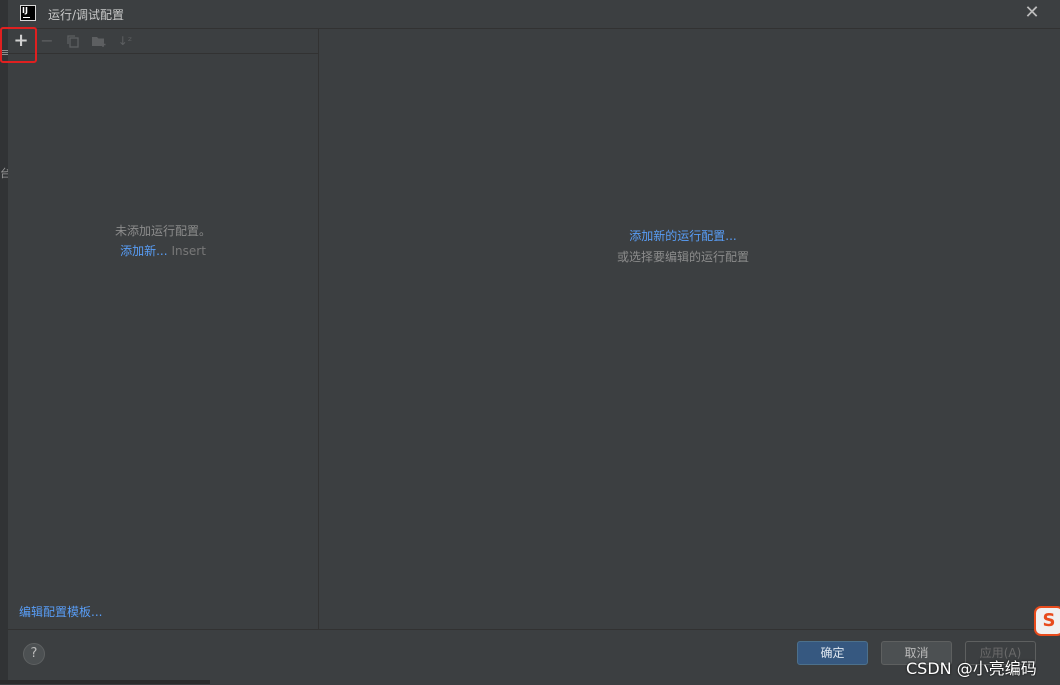 Image resolution: width=1060 pixels, height=685 pixels. What do you see at coordinates (534, 657) in the screenshot?
I see `dialog-footer: ? 确定 取消 应用(A)` at bounding box center [534, 657].